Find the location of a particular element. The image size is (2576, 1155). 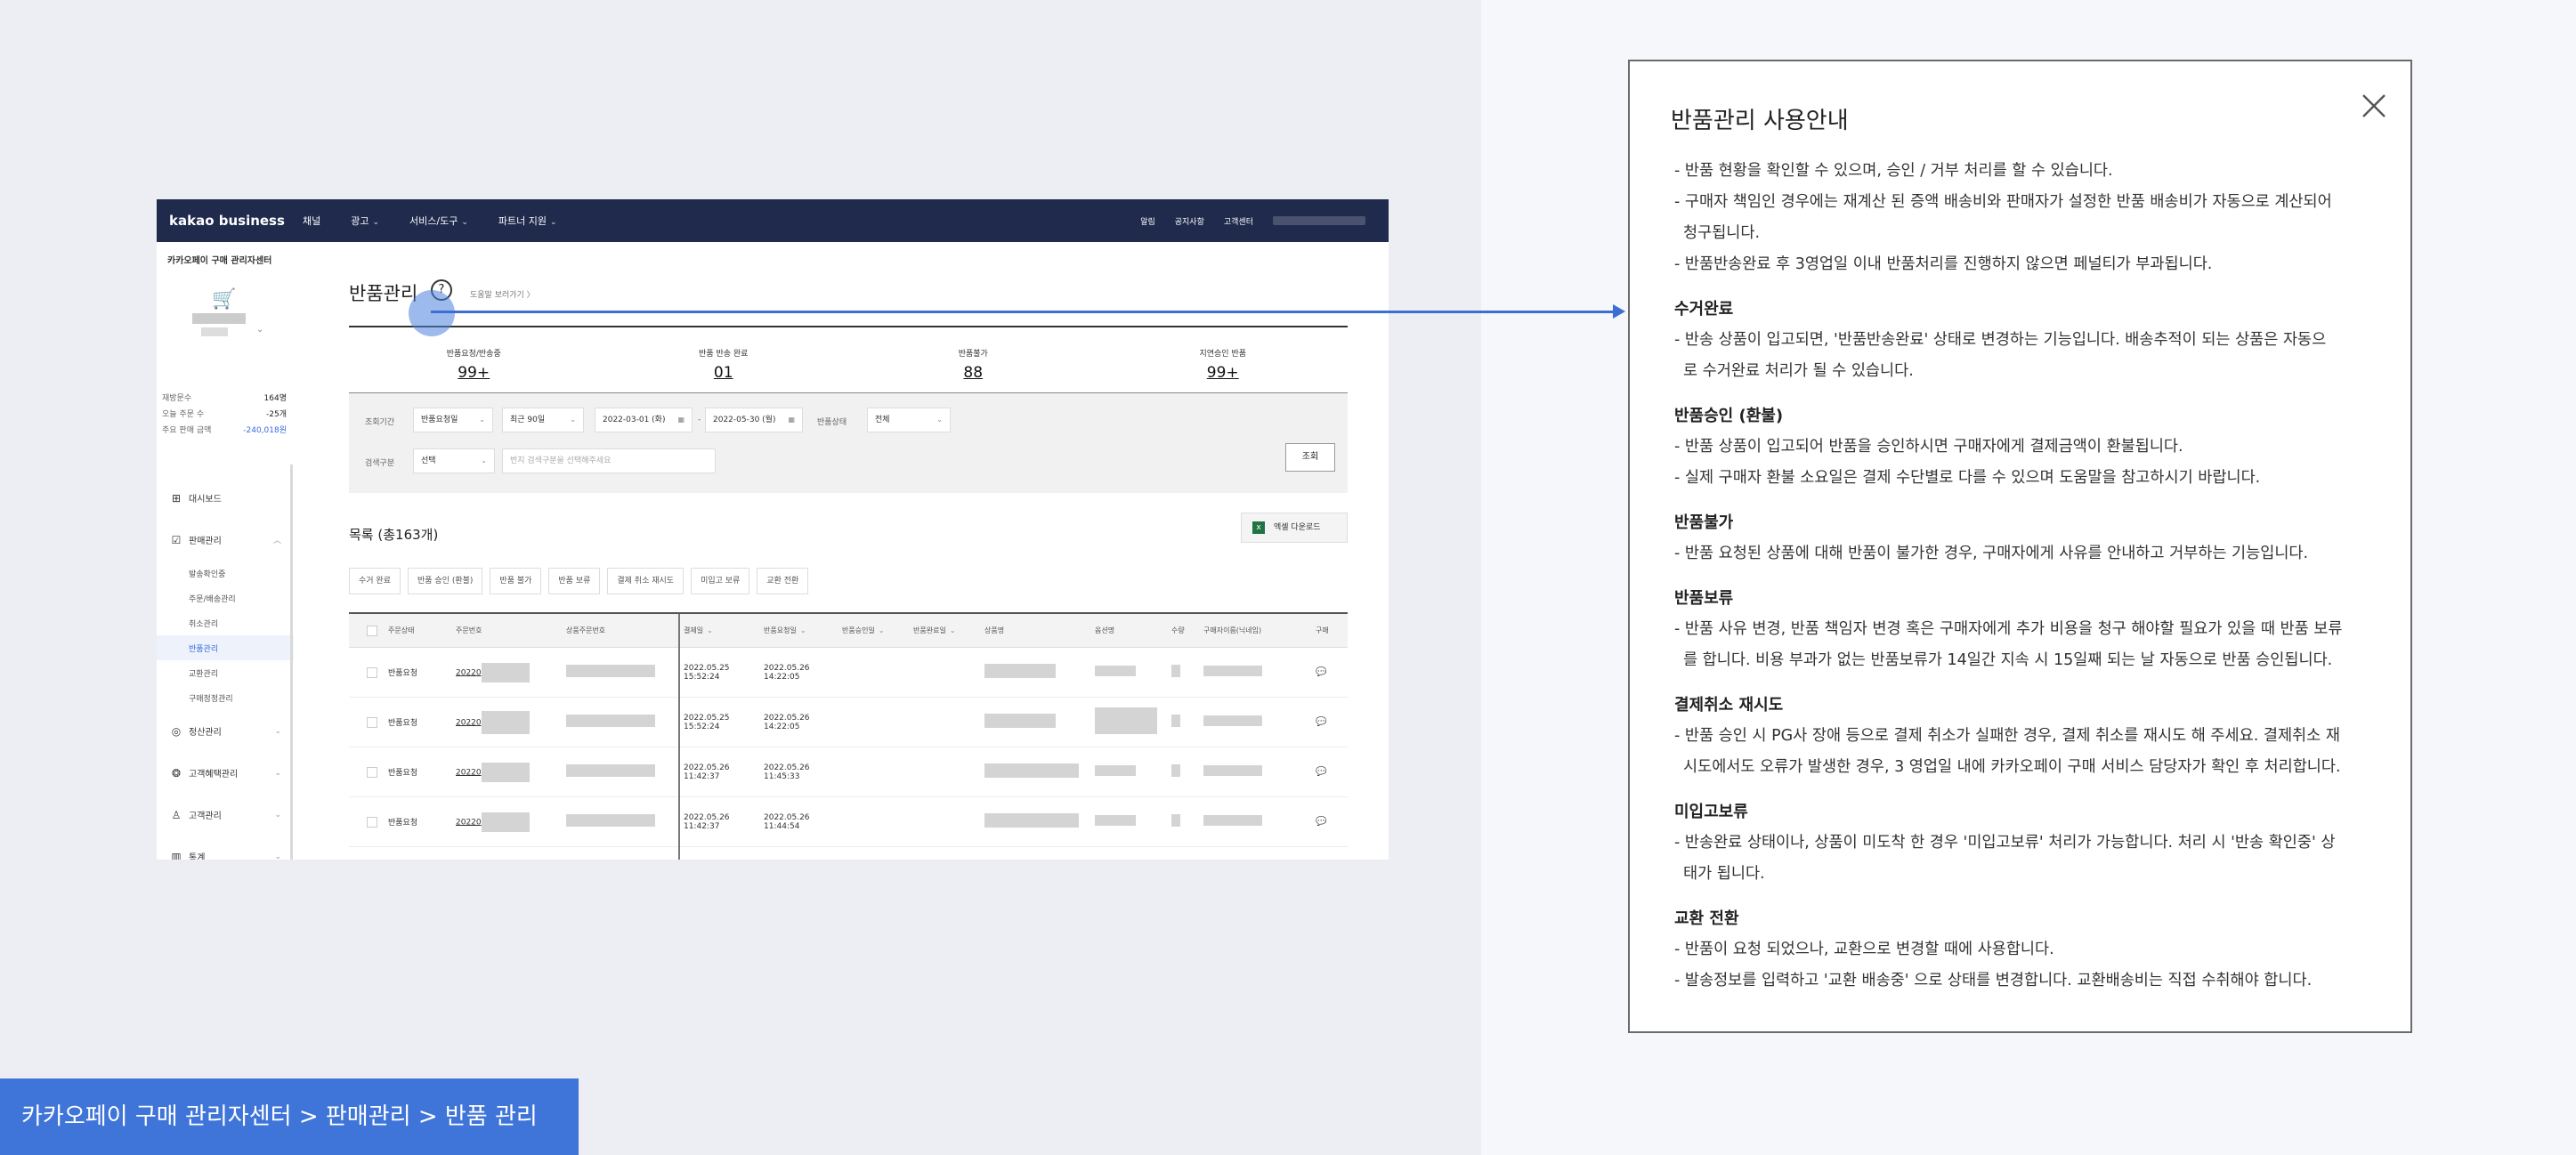

paid-date: 2022.05.25 is located at coordinates (707, 718).